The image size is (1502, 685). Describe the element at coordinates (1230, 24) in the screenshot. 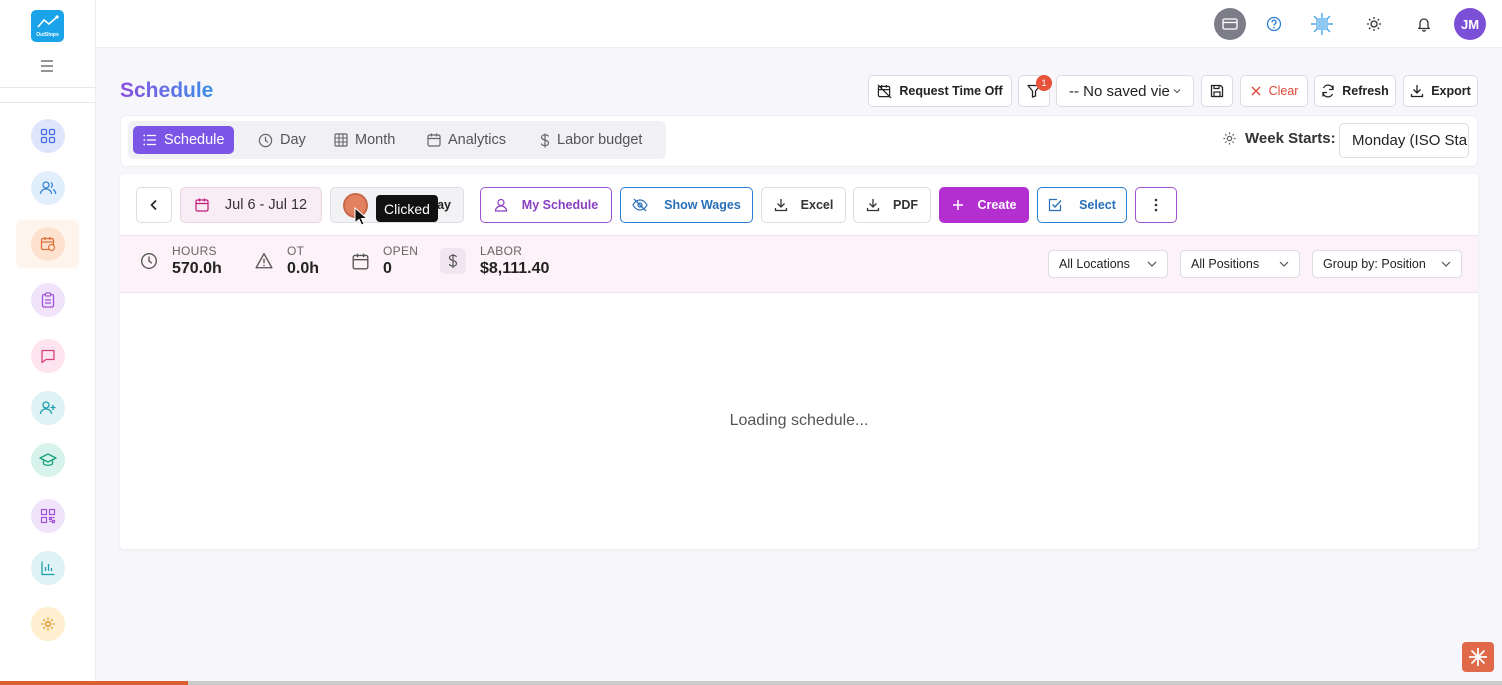

I see `card-icon` at that location.